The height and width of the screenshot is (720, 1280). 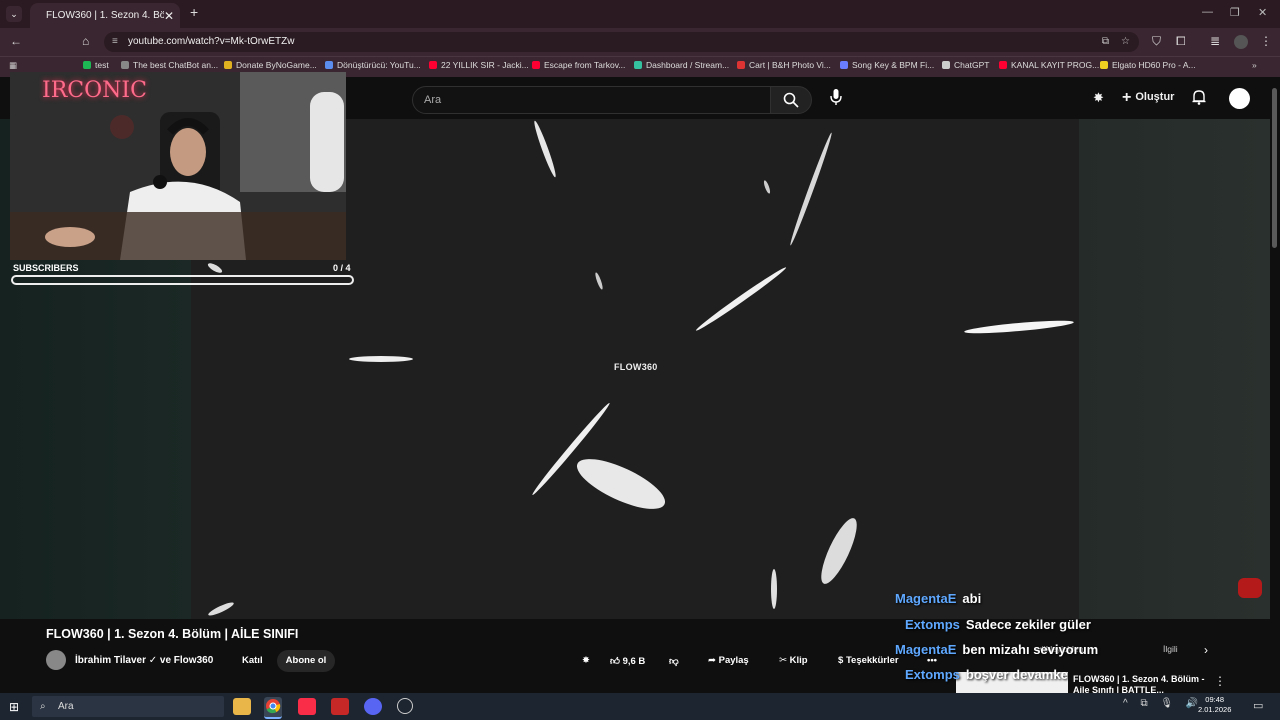 What do you see at coordinates (586, 660) in the screenshot?
I see `extension-action-icon: ✸` at bounding box center [586, 660].